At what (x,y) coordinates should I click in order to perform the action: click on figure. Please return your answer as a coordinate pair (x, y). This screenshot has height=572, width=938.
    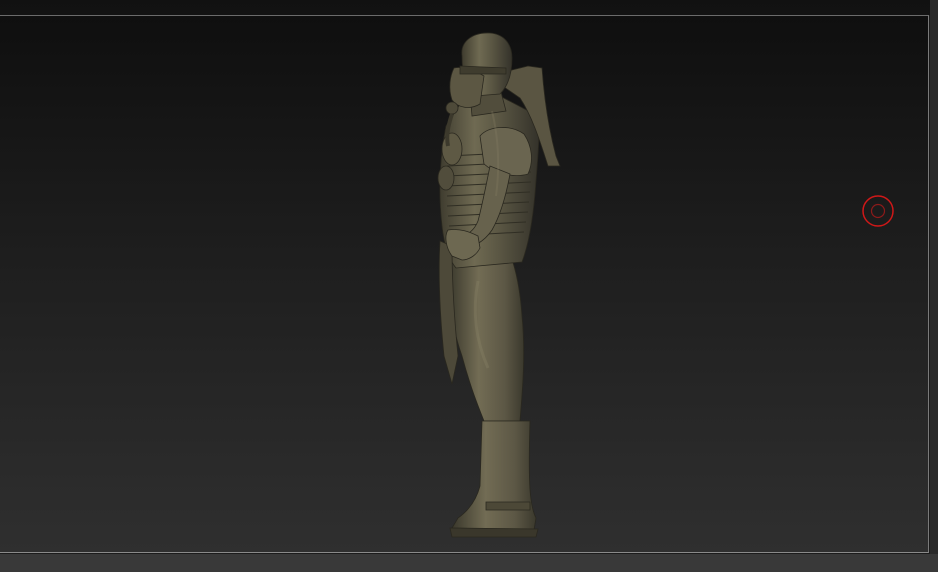
    Looking at the image, I should click on (499, 285).